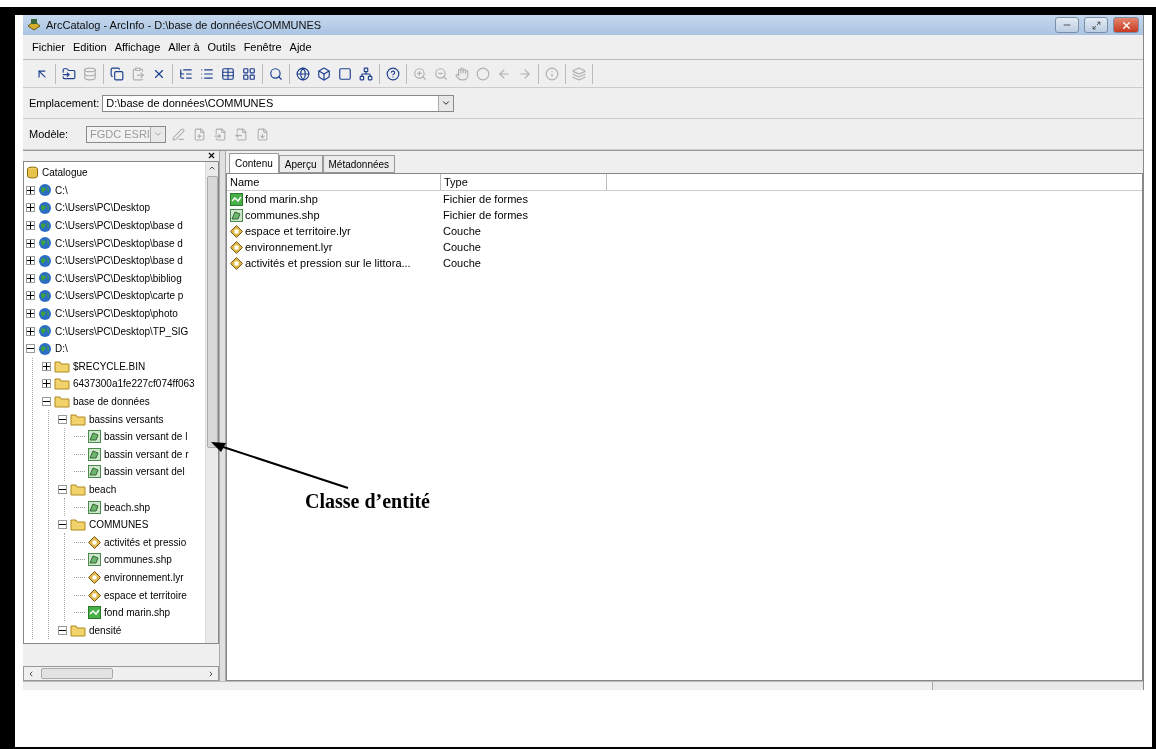 The height and width of the screenshot is (749, 1156). What do you see at coordinates (105, 630) in the screenshot?
I see `tree-item: densité` at bounding box center [105, 630].